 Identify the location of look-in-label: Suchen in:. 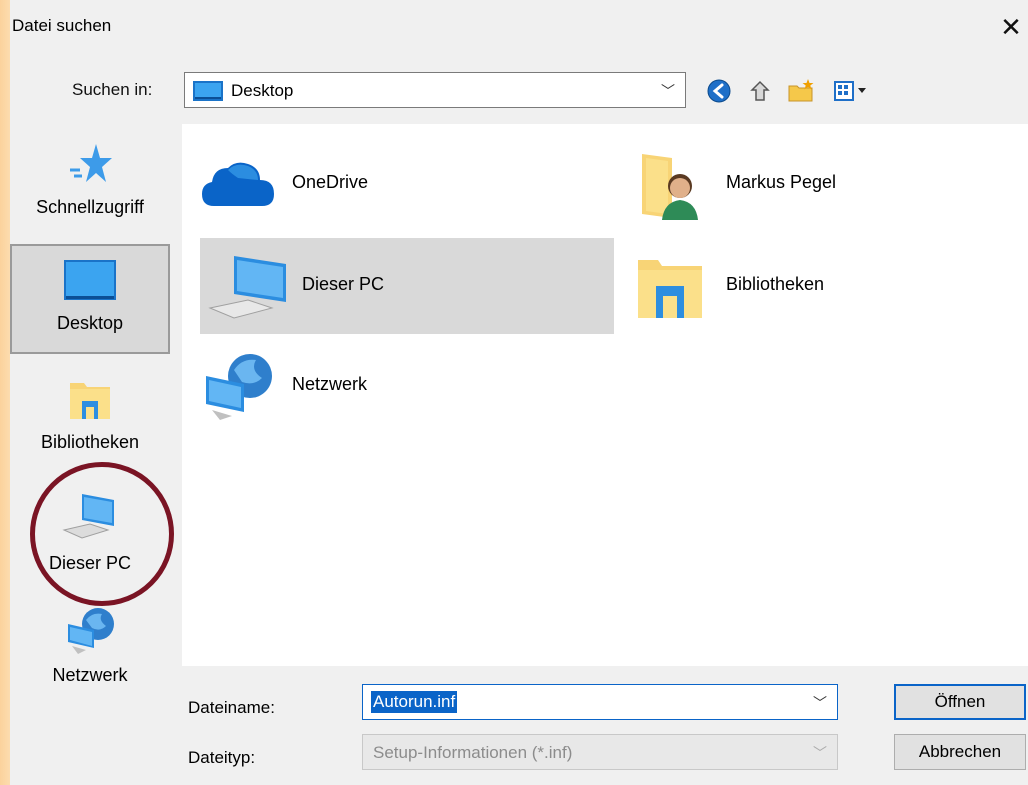
(112, 89).